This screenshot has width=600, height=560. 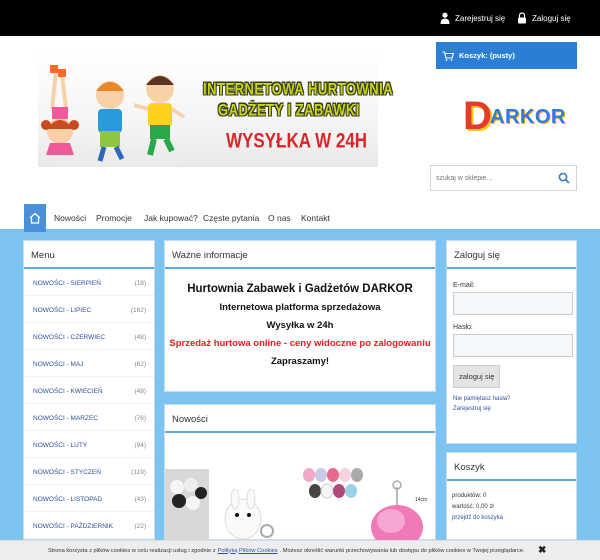 I want to click on cart-panel-title: Koszyk, so click(x=511, y=467).